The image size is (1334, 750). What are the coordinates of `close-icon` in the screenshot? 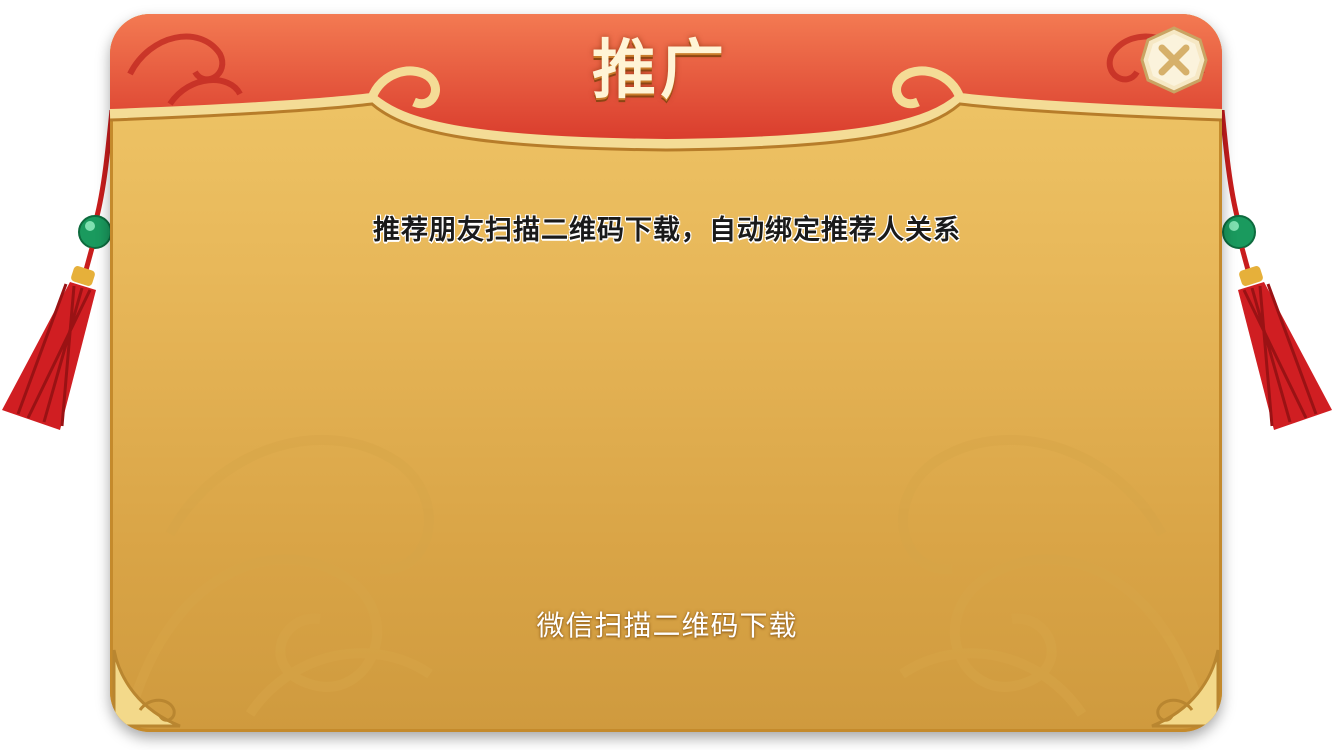 It's located at (1174, 60).